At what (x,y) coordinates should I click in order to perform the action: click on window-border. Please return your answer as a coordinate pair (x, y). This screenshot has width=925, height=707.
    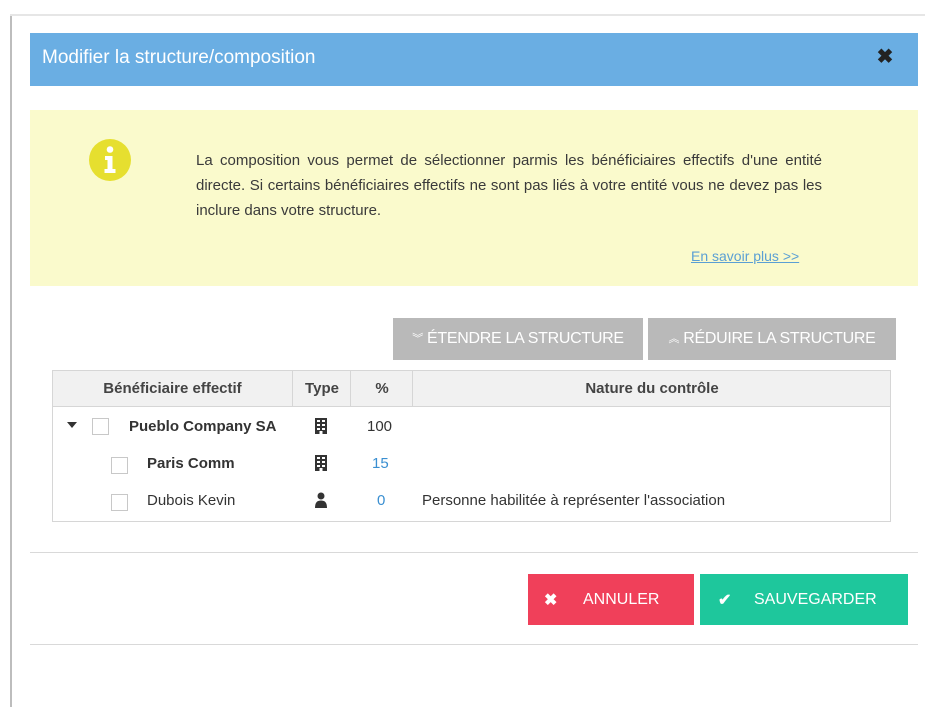
    Looking at the image, I should click on (11, 360).